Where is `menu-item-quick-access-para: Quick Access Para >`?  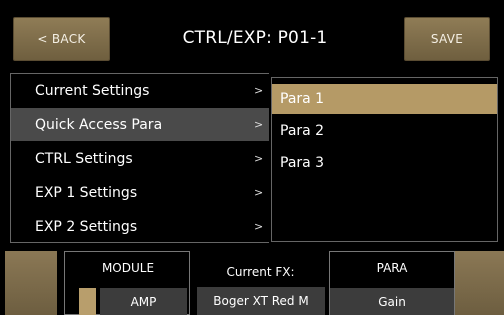
menu-item-quick-access-para: Quick Access Para > is located at coordinates (140, 124).